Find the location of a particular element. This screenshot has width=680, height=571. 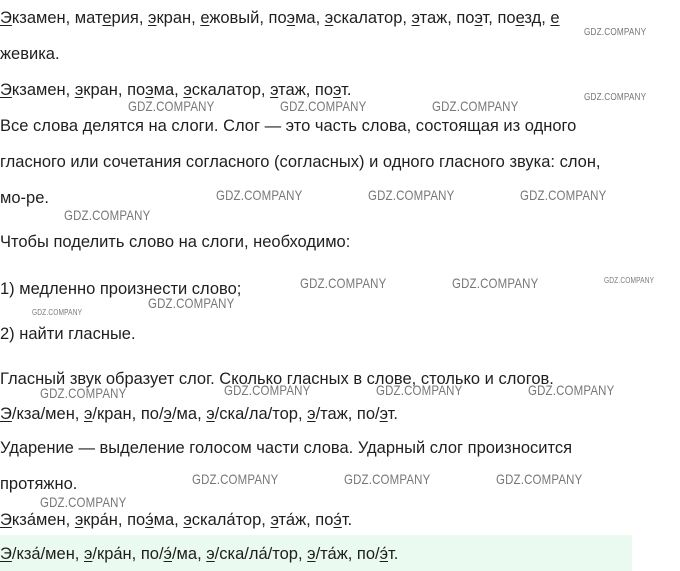

text-segment: мо-ре. is located at coordinates (24, 198).